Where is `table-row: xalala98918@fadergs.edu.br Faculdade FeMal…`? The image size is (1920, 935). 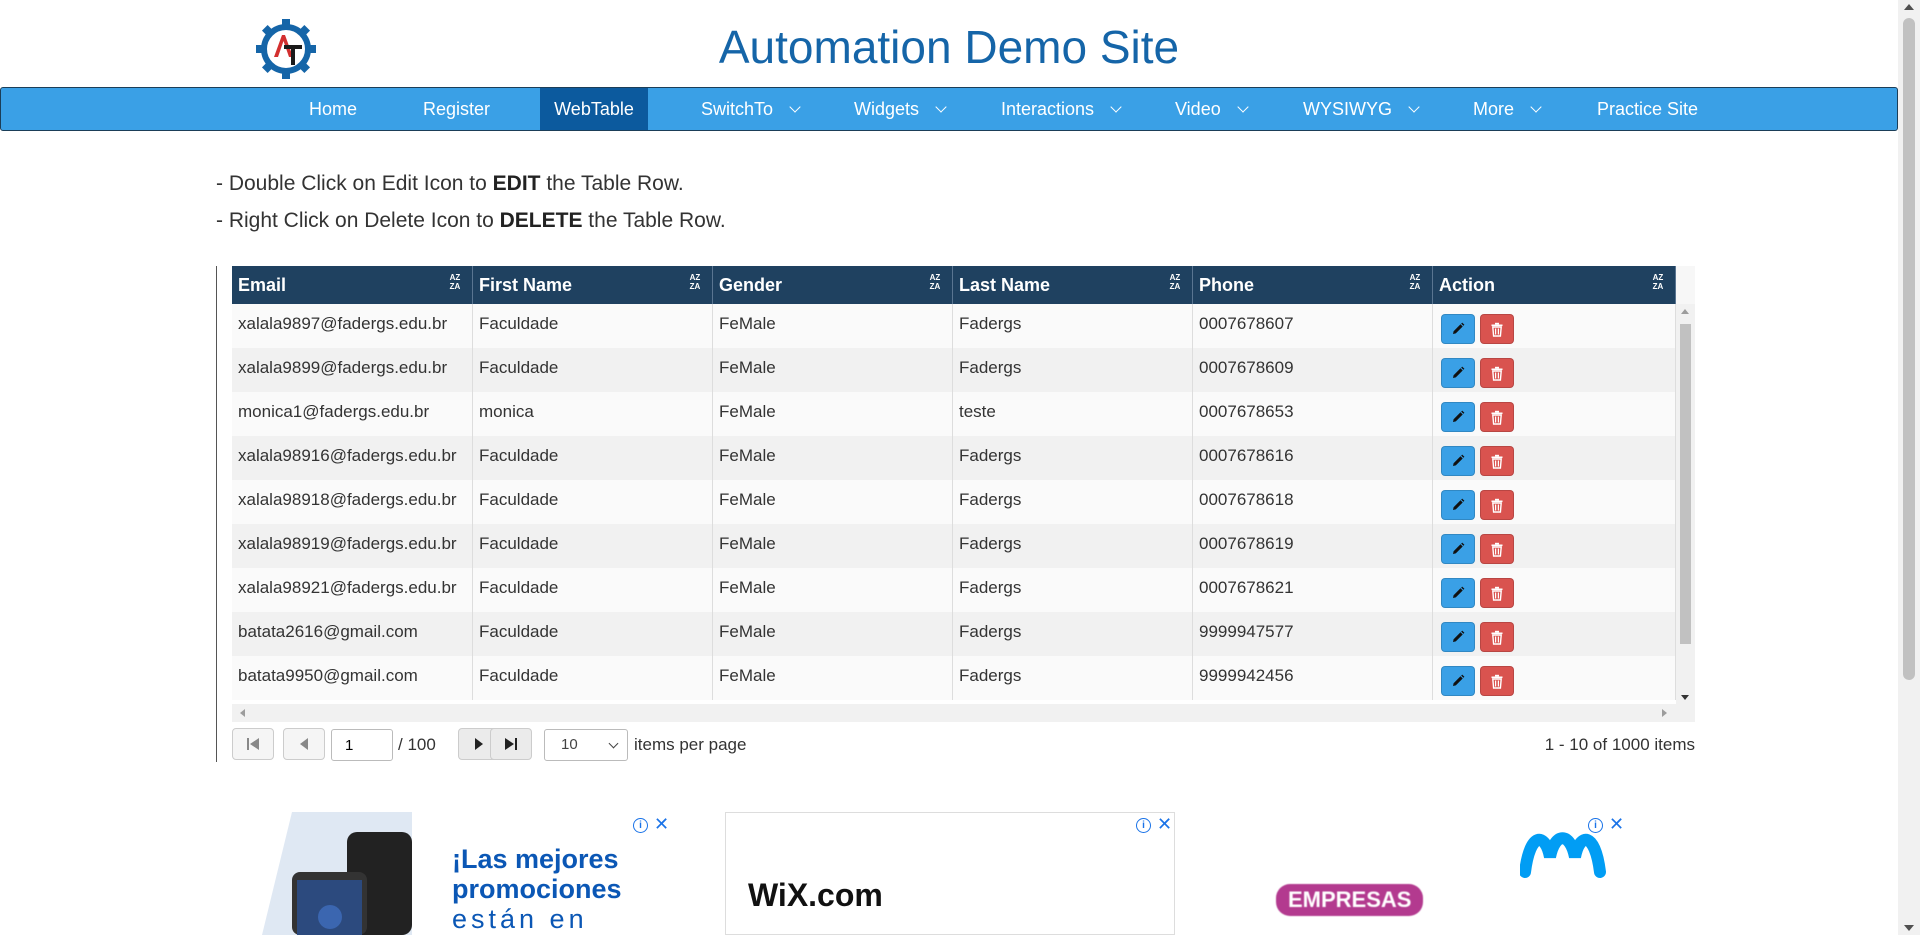 table-row: xalala98918@fadergs.edu.br Faculdade FeMal… is located at coordinates (954, 502).